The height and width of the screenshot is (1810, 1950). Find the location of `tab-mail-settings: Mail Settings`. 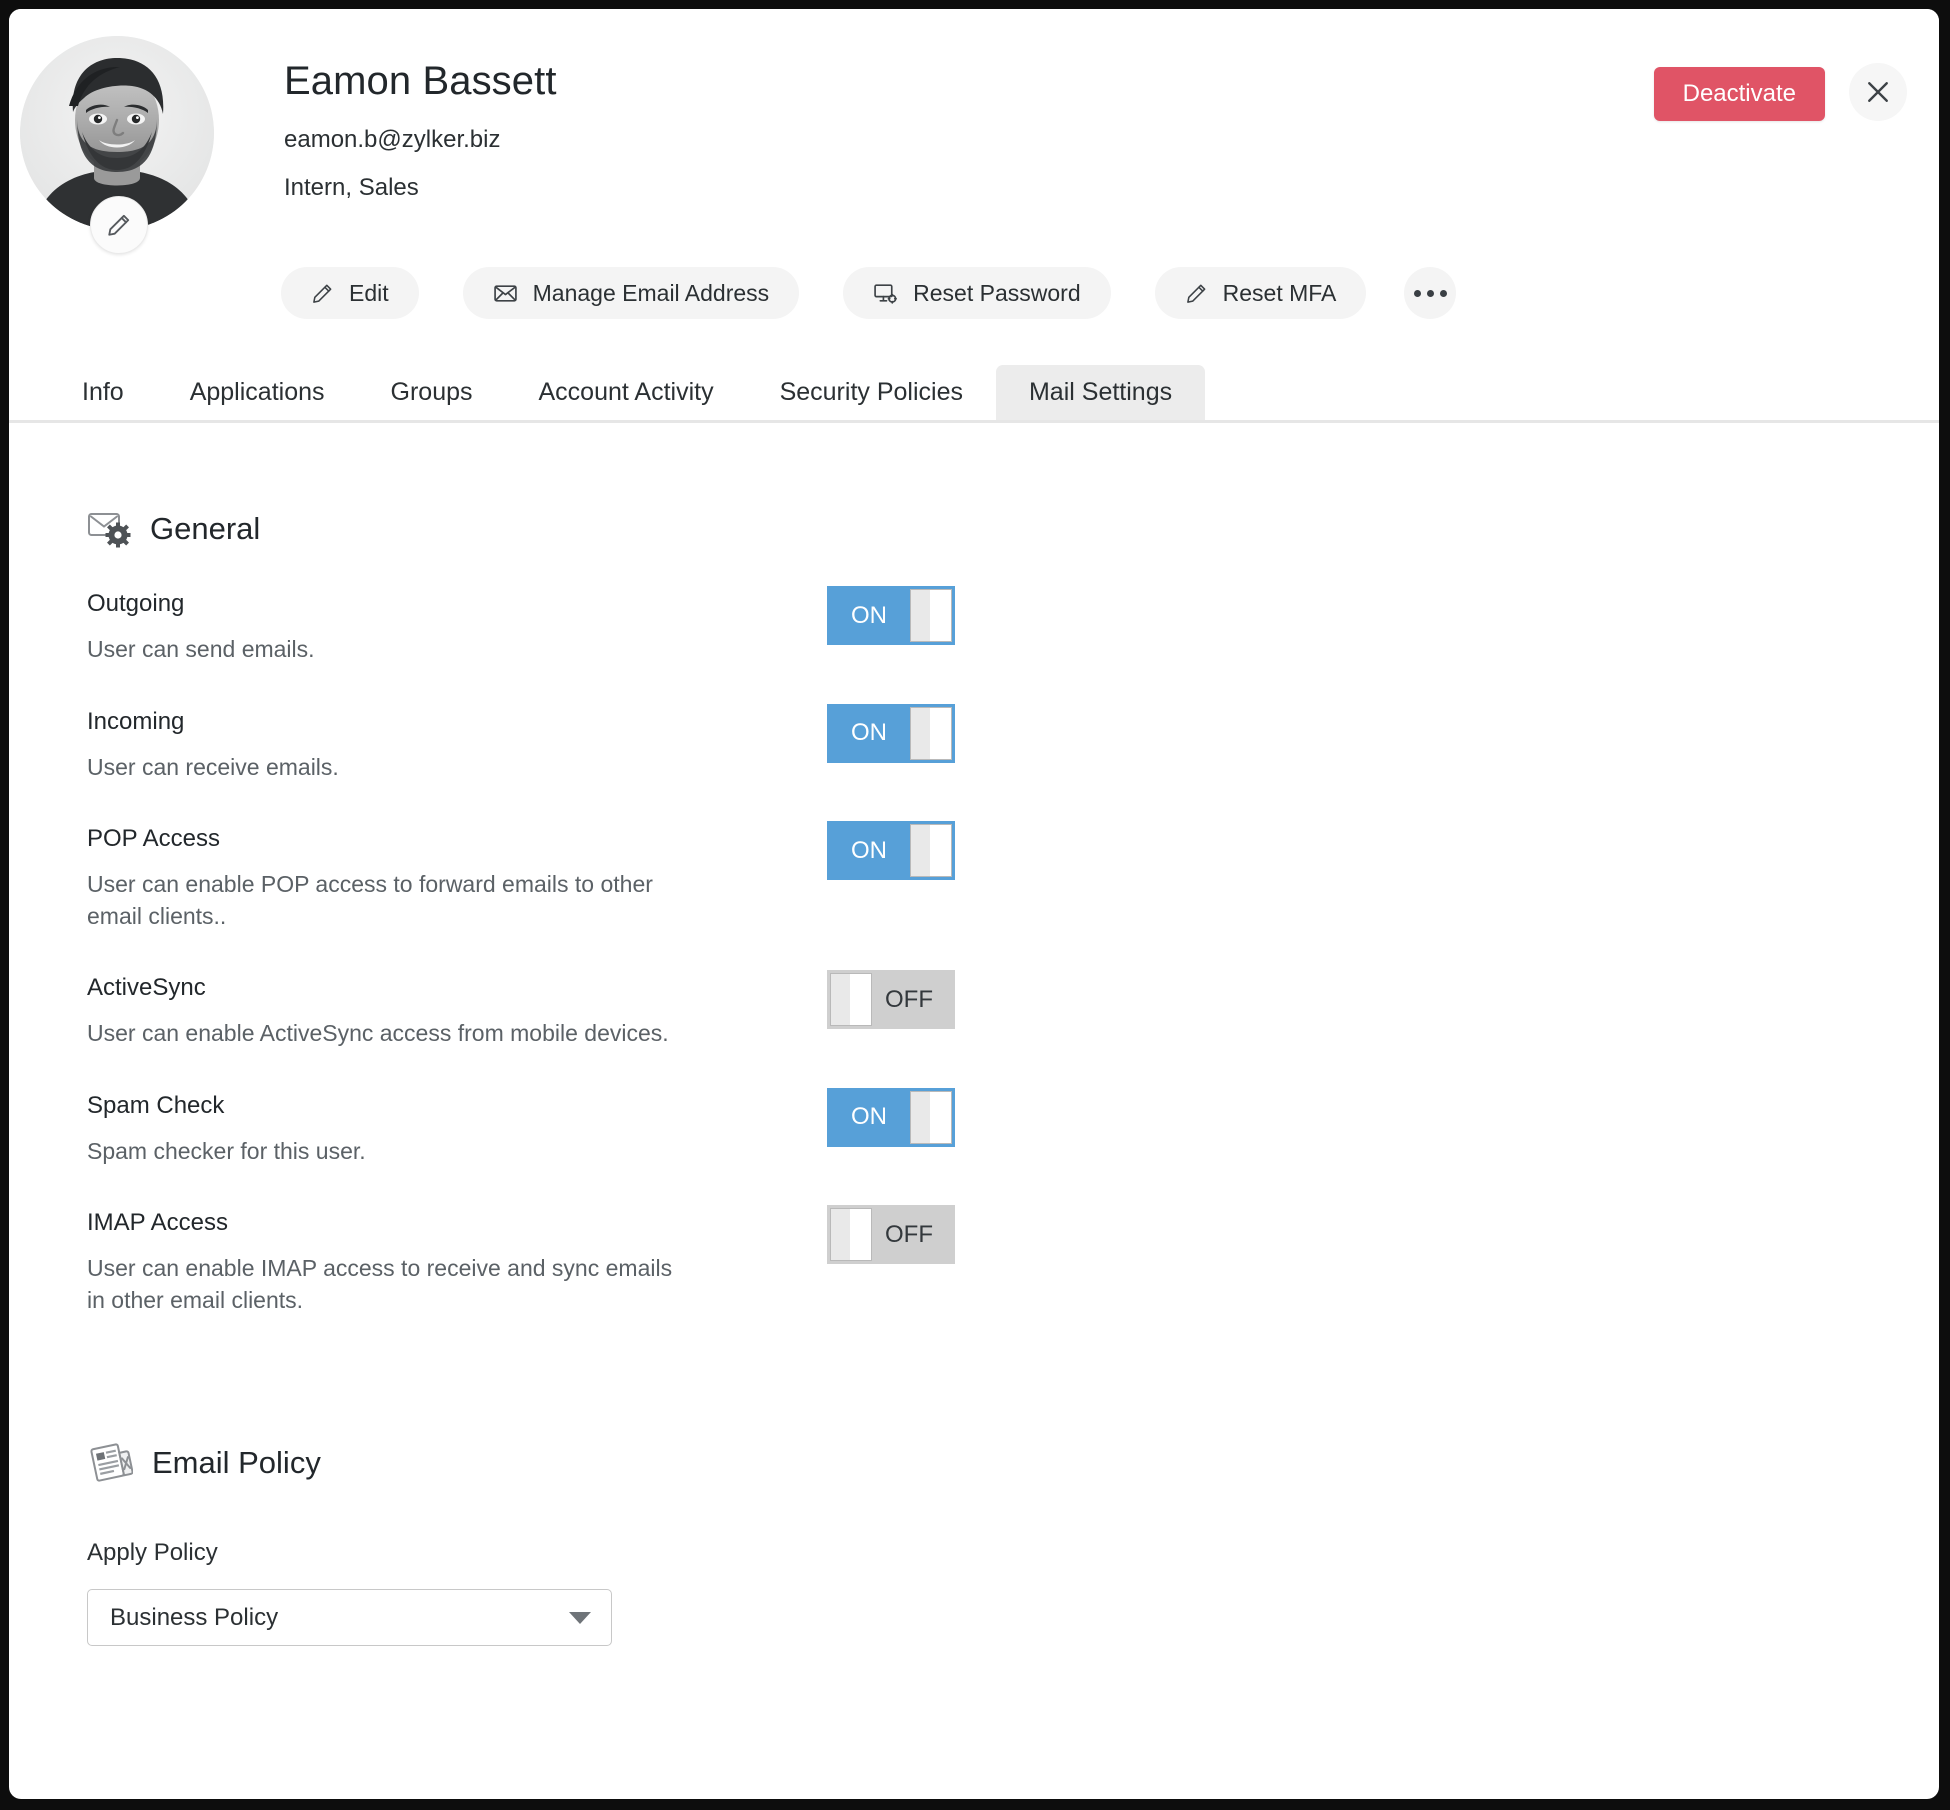

tab-mail-settings: Mail Settings is located at coordinates (1100, 392).